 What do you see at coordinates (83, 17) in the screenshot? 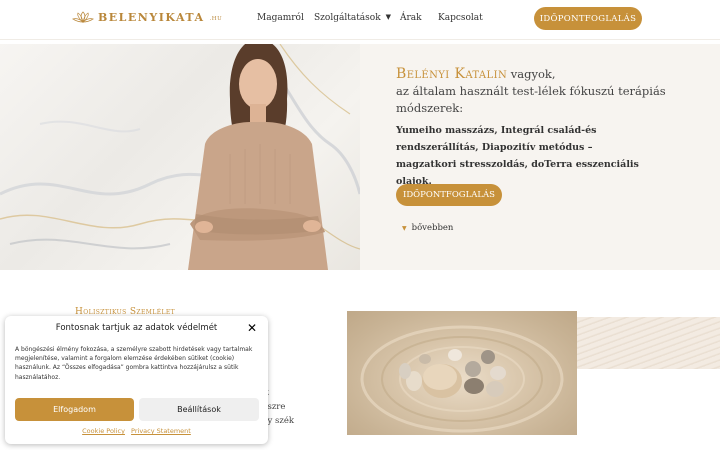
I see `lotus-icon` at bounding box center [83, 17].